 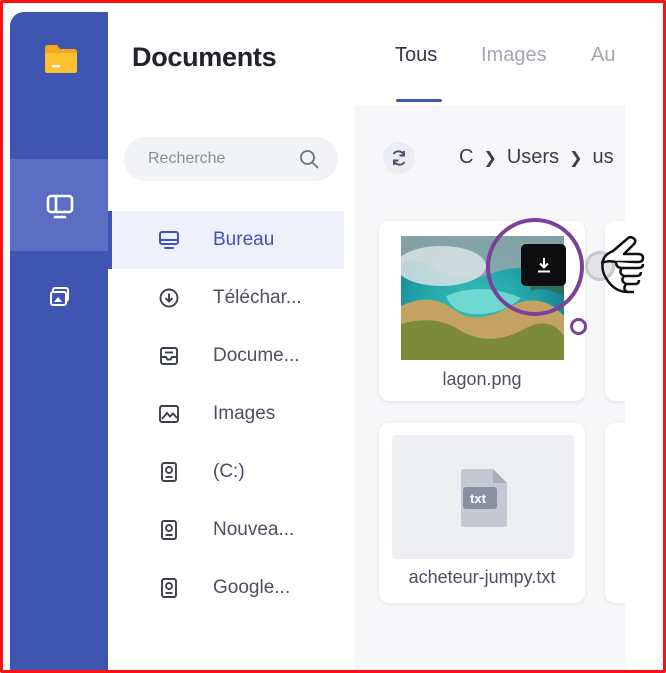 What do you see at coordinates (466, 157) in the screenshot?
I see `breadcrumb-item: C` at bounding box center [466, 157].